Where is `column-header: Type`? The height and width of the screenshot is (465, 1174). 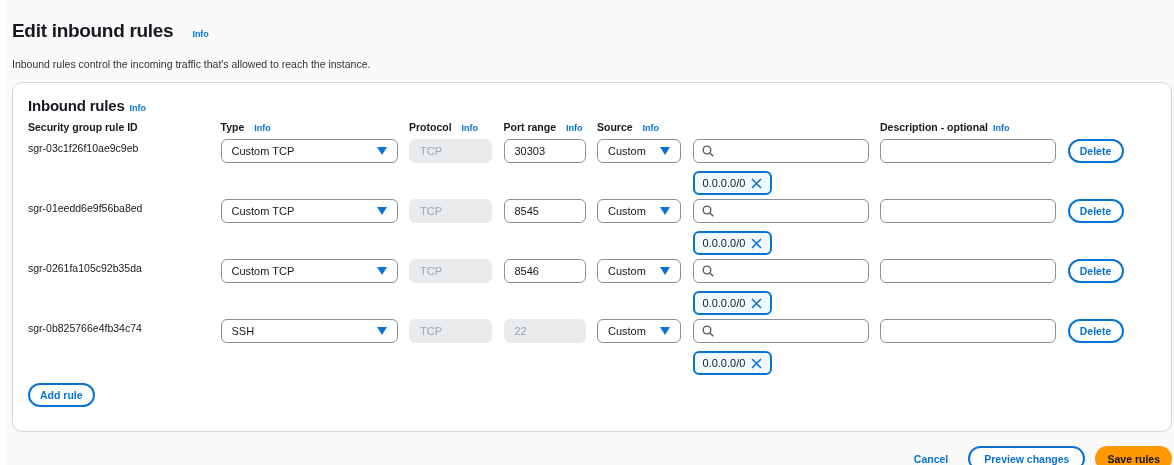 column-header: Type is located at coordinates (232, 127).